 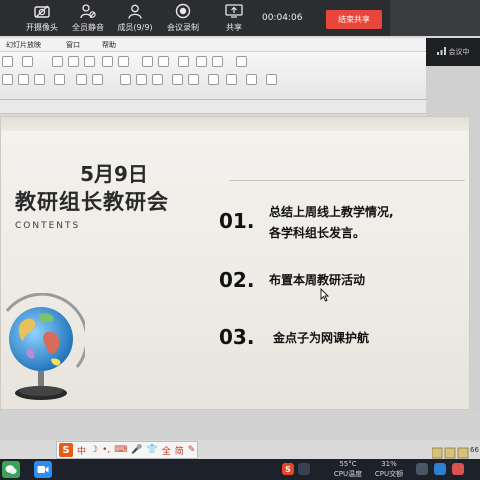 I want to click on align-left-icon, so click(x=125, y=79).